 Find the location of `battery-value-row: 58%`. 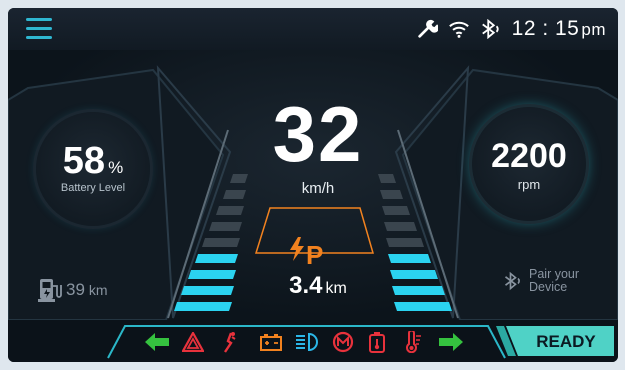

battery-value-row: 58% is located at coordinates (93, 161).